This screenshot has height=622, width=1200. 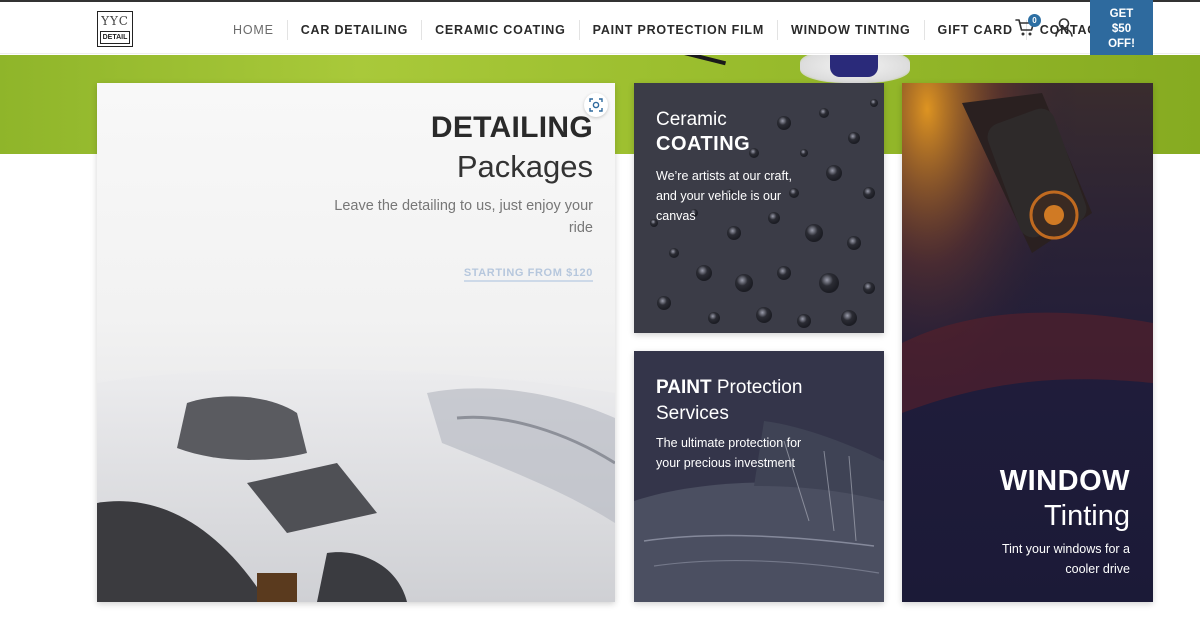 I want to click on nav-item-paint-protection-film: PAINT PROTECTION FILM, so click(x=679, y=30).